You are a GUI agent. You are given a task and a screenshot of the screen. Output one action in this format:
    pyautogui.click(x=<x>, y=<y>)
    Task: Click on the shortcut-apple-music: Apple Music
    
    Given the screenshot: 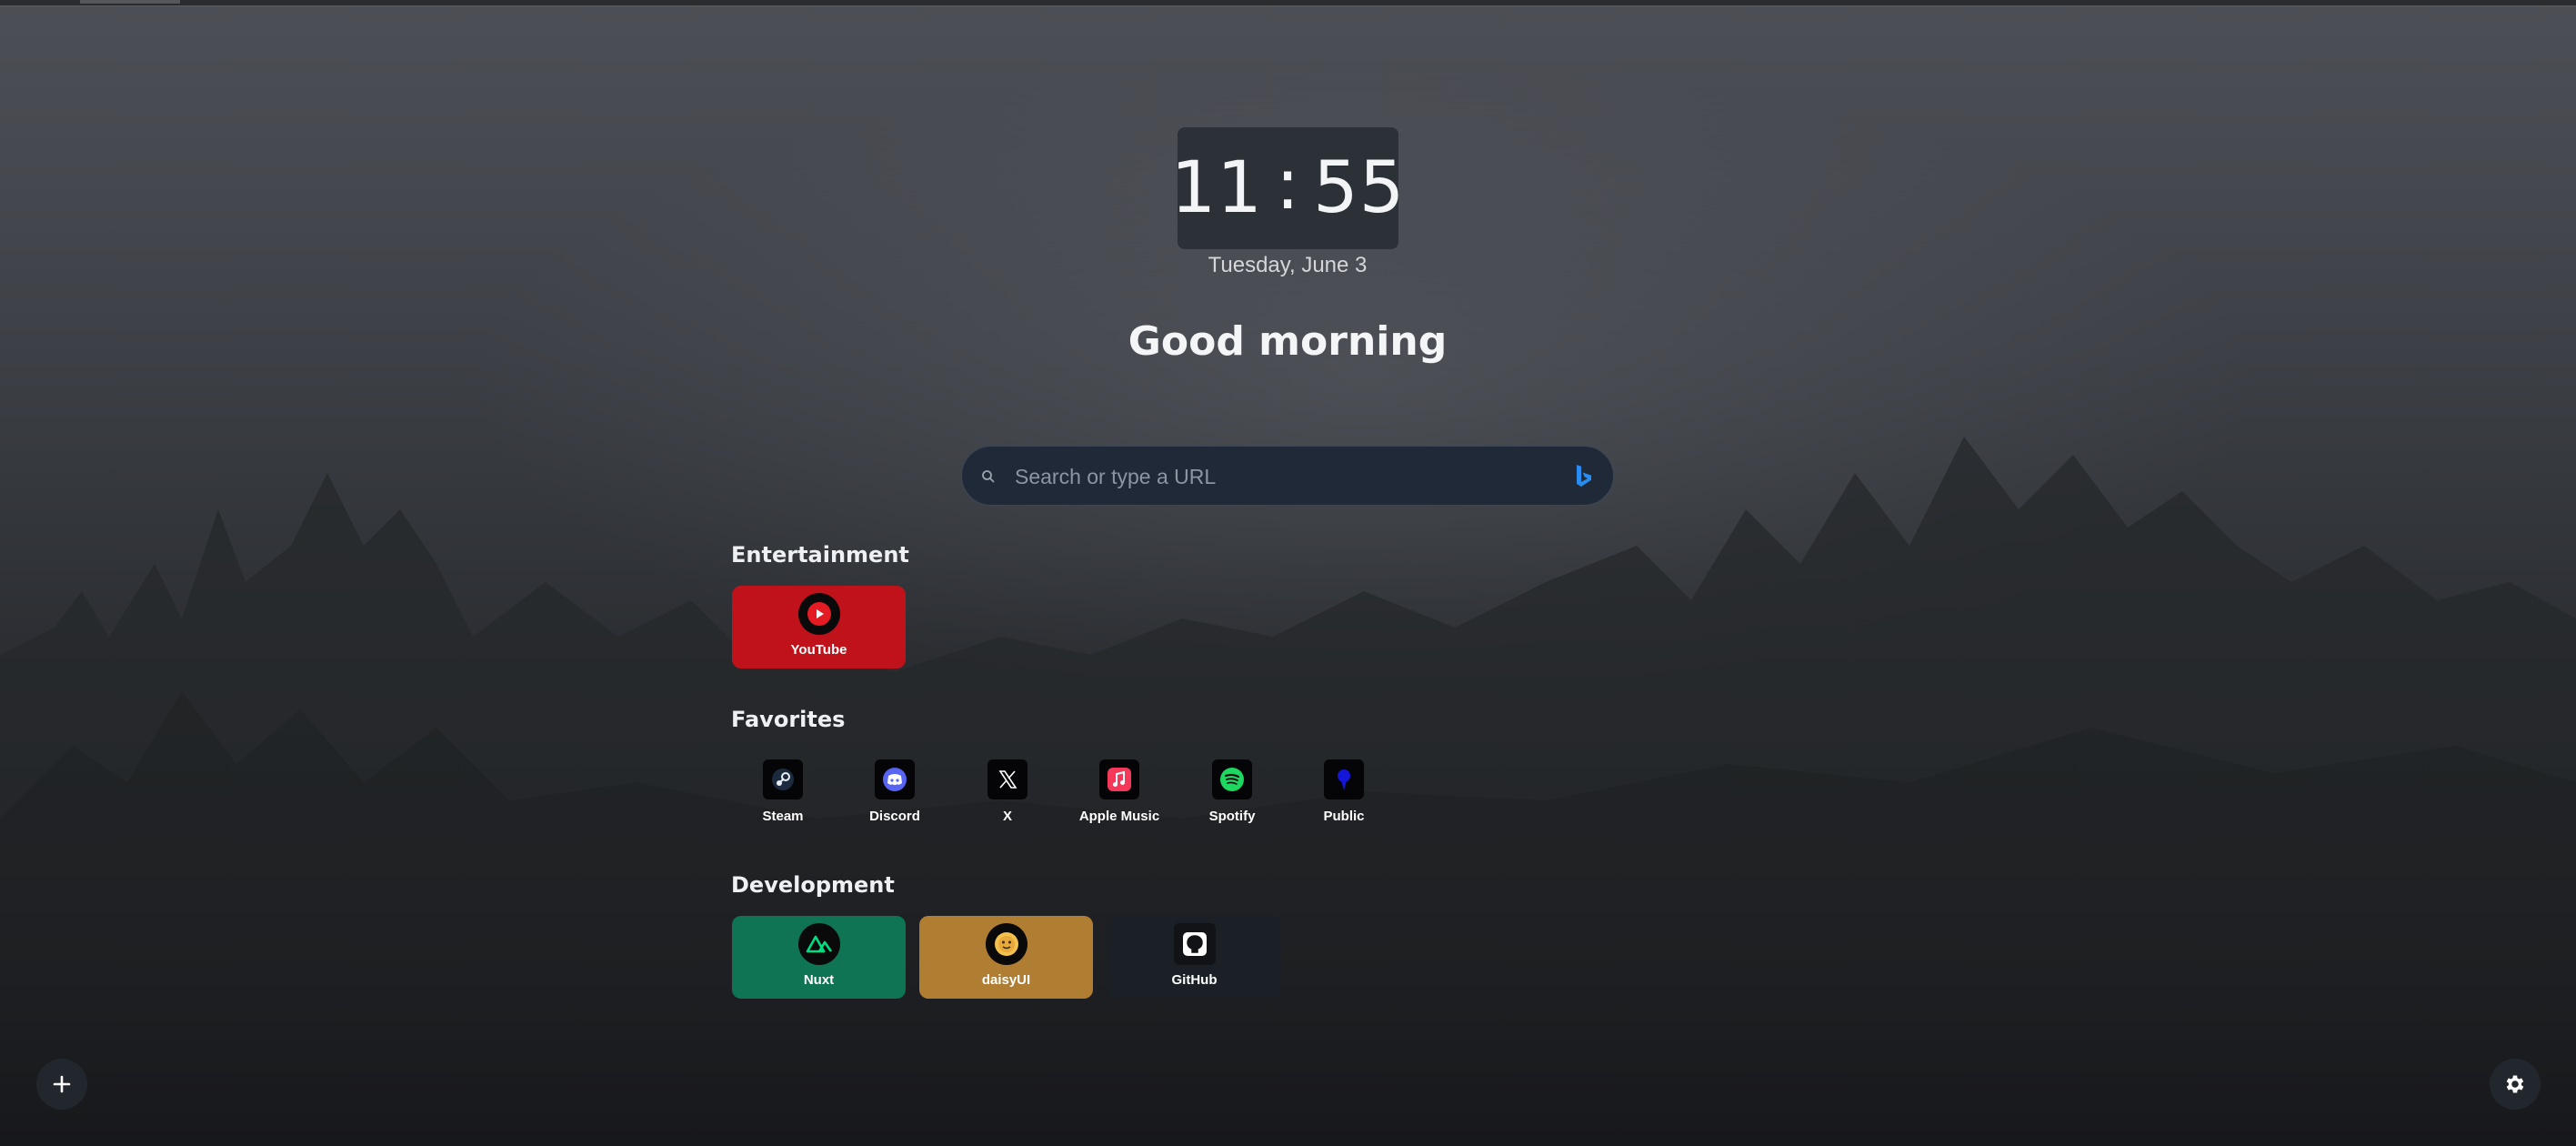 What is the action you would take?
    pyautogui.click(x=1119, y=795)
    